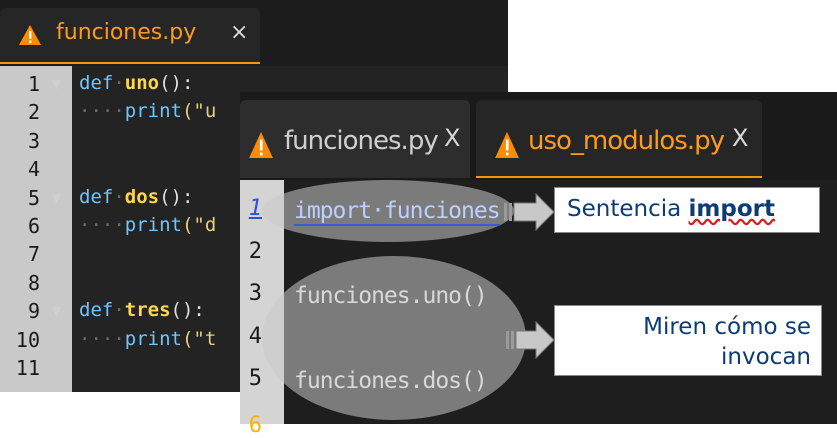 This screenshot has width=837, height=438. What do you see at coordinates (727, 327) in the screenshot?
I see `callout-text-line1: Miren cómo se` at bounding box center [727, 327].